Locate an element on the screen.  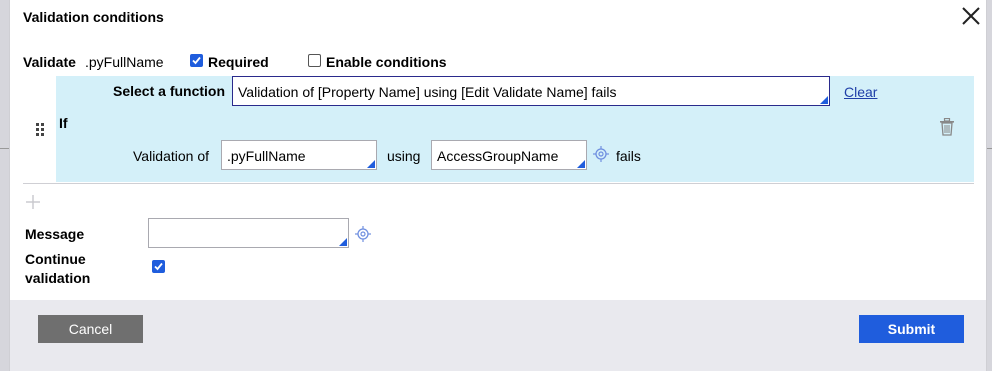
validation-of-label: Validation of is located at coordinates (171, 156).